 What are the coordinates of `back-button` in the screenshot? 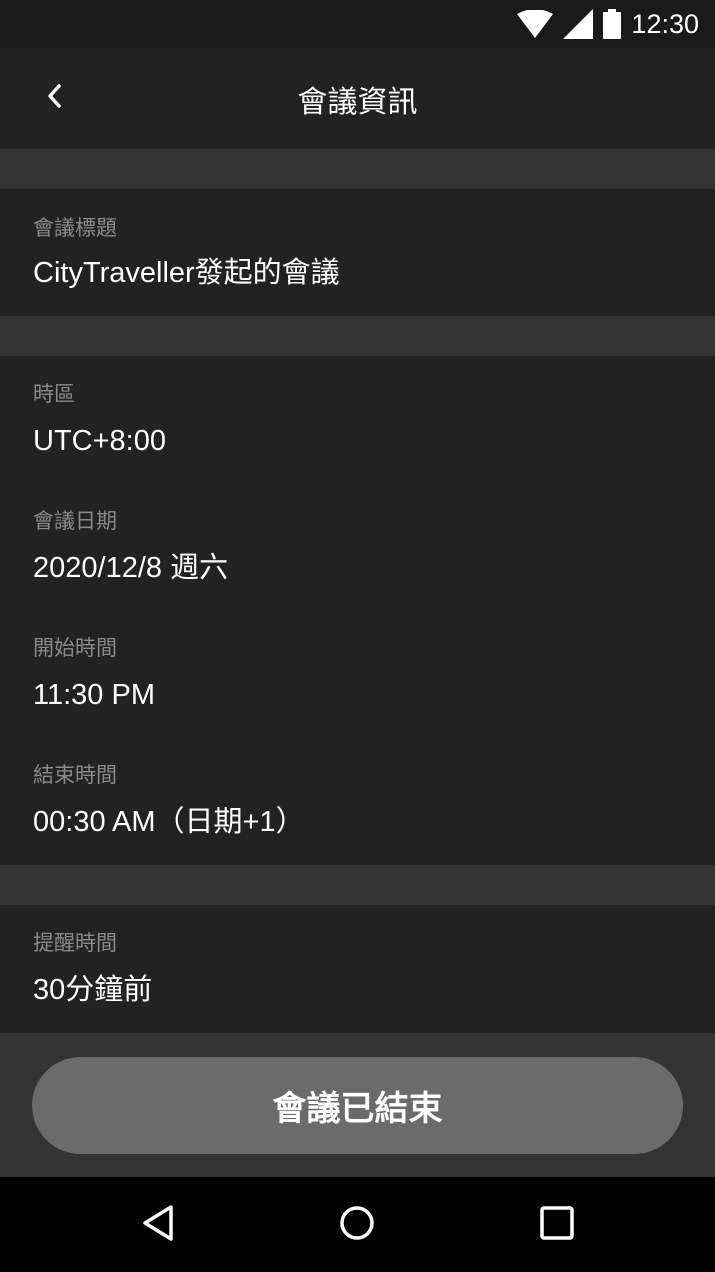 It's located at (54, 98).